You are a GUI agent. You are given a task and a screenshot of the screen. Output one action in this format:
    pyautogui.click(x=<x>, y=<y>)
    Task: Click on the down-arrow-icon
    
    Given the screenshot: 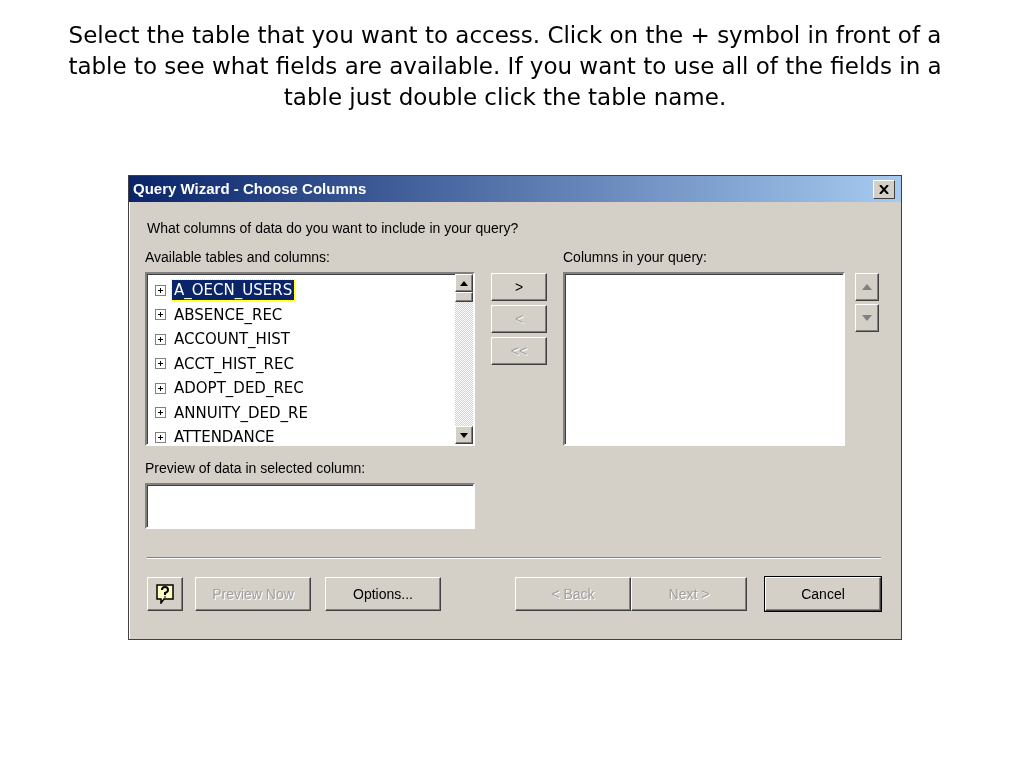 What is the action you would take?
    pyautogui.click(x=464, y=435)
    